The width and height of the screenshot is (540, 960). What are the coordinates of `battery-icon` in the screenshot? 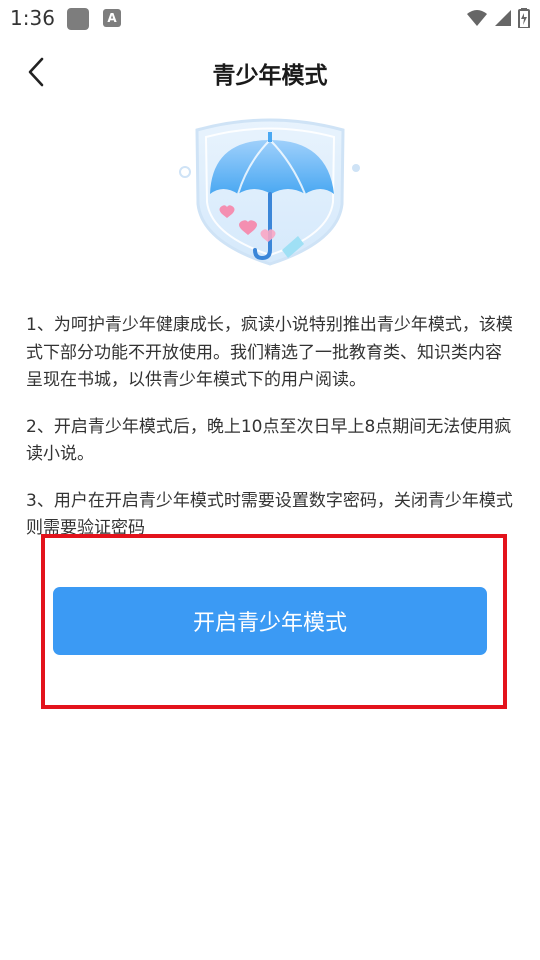 It's located at (524, 18).